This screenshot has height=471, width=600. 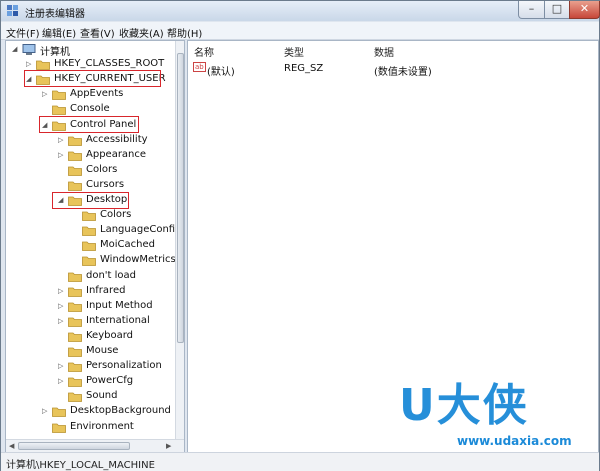 I want to click on menu-file: 文件(F), so click(x=23, y=32).